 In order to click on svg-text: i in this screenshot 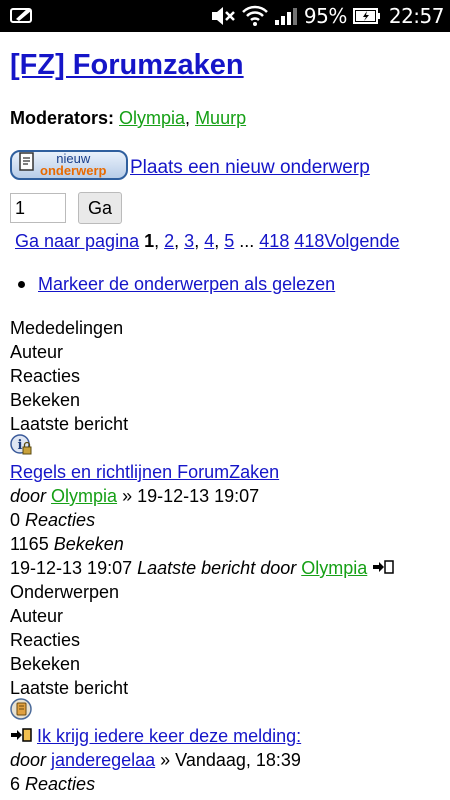, I will do `click(20, 445)`.